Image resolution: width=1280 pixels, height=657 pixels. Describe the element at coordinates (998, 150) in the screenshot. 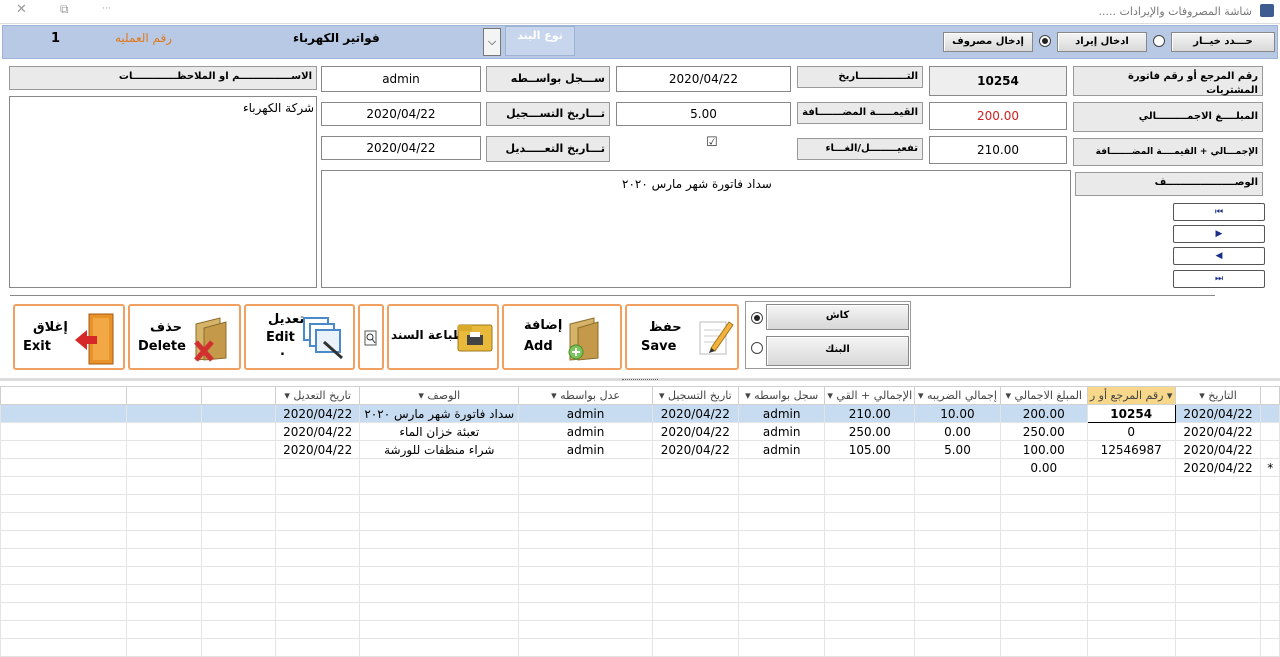

I see `total-vat-field: 210.00` at that location.